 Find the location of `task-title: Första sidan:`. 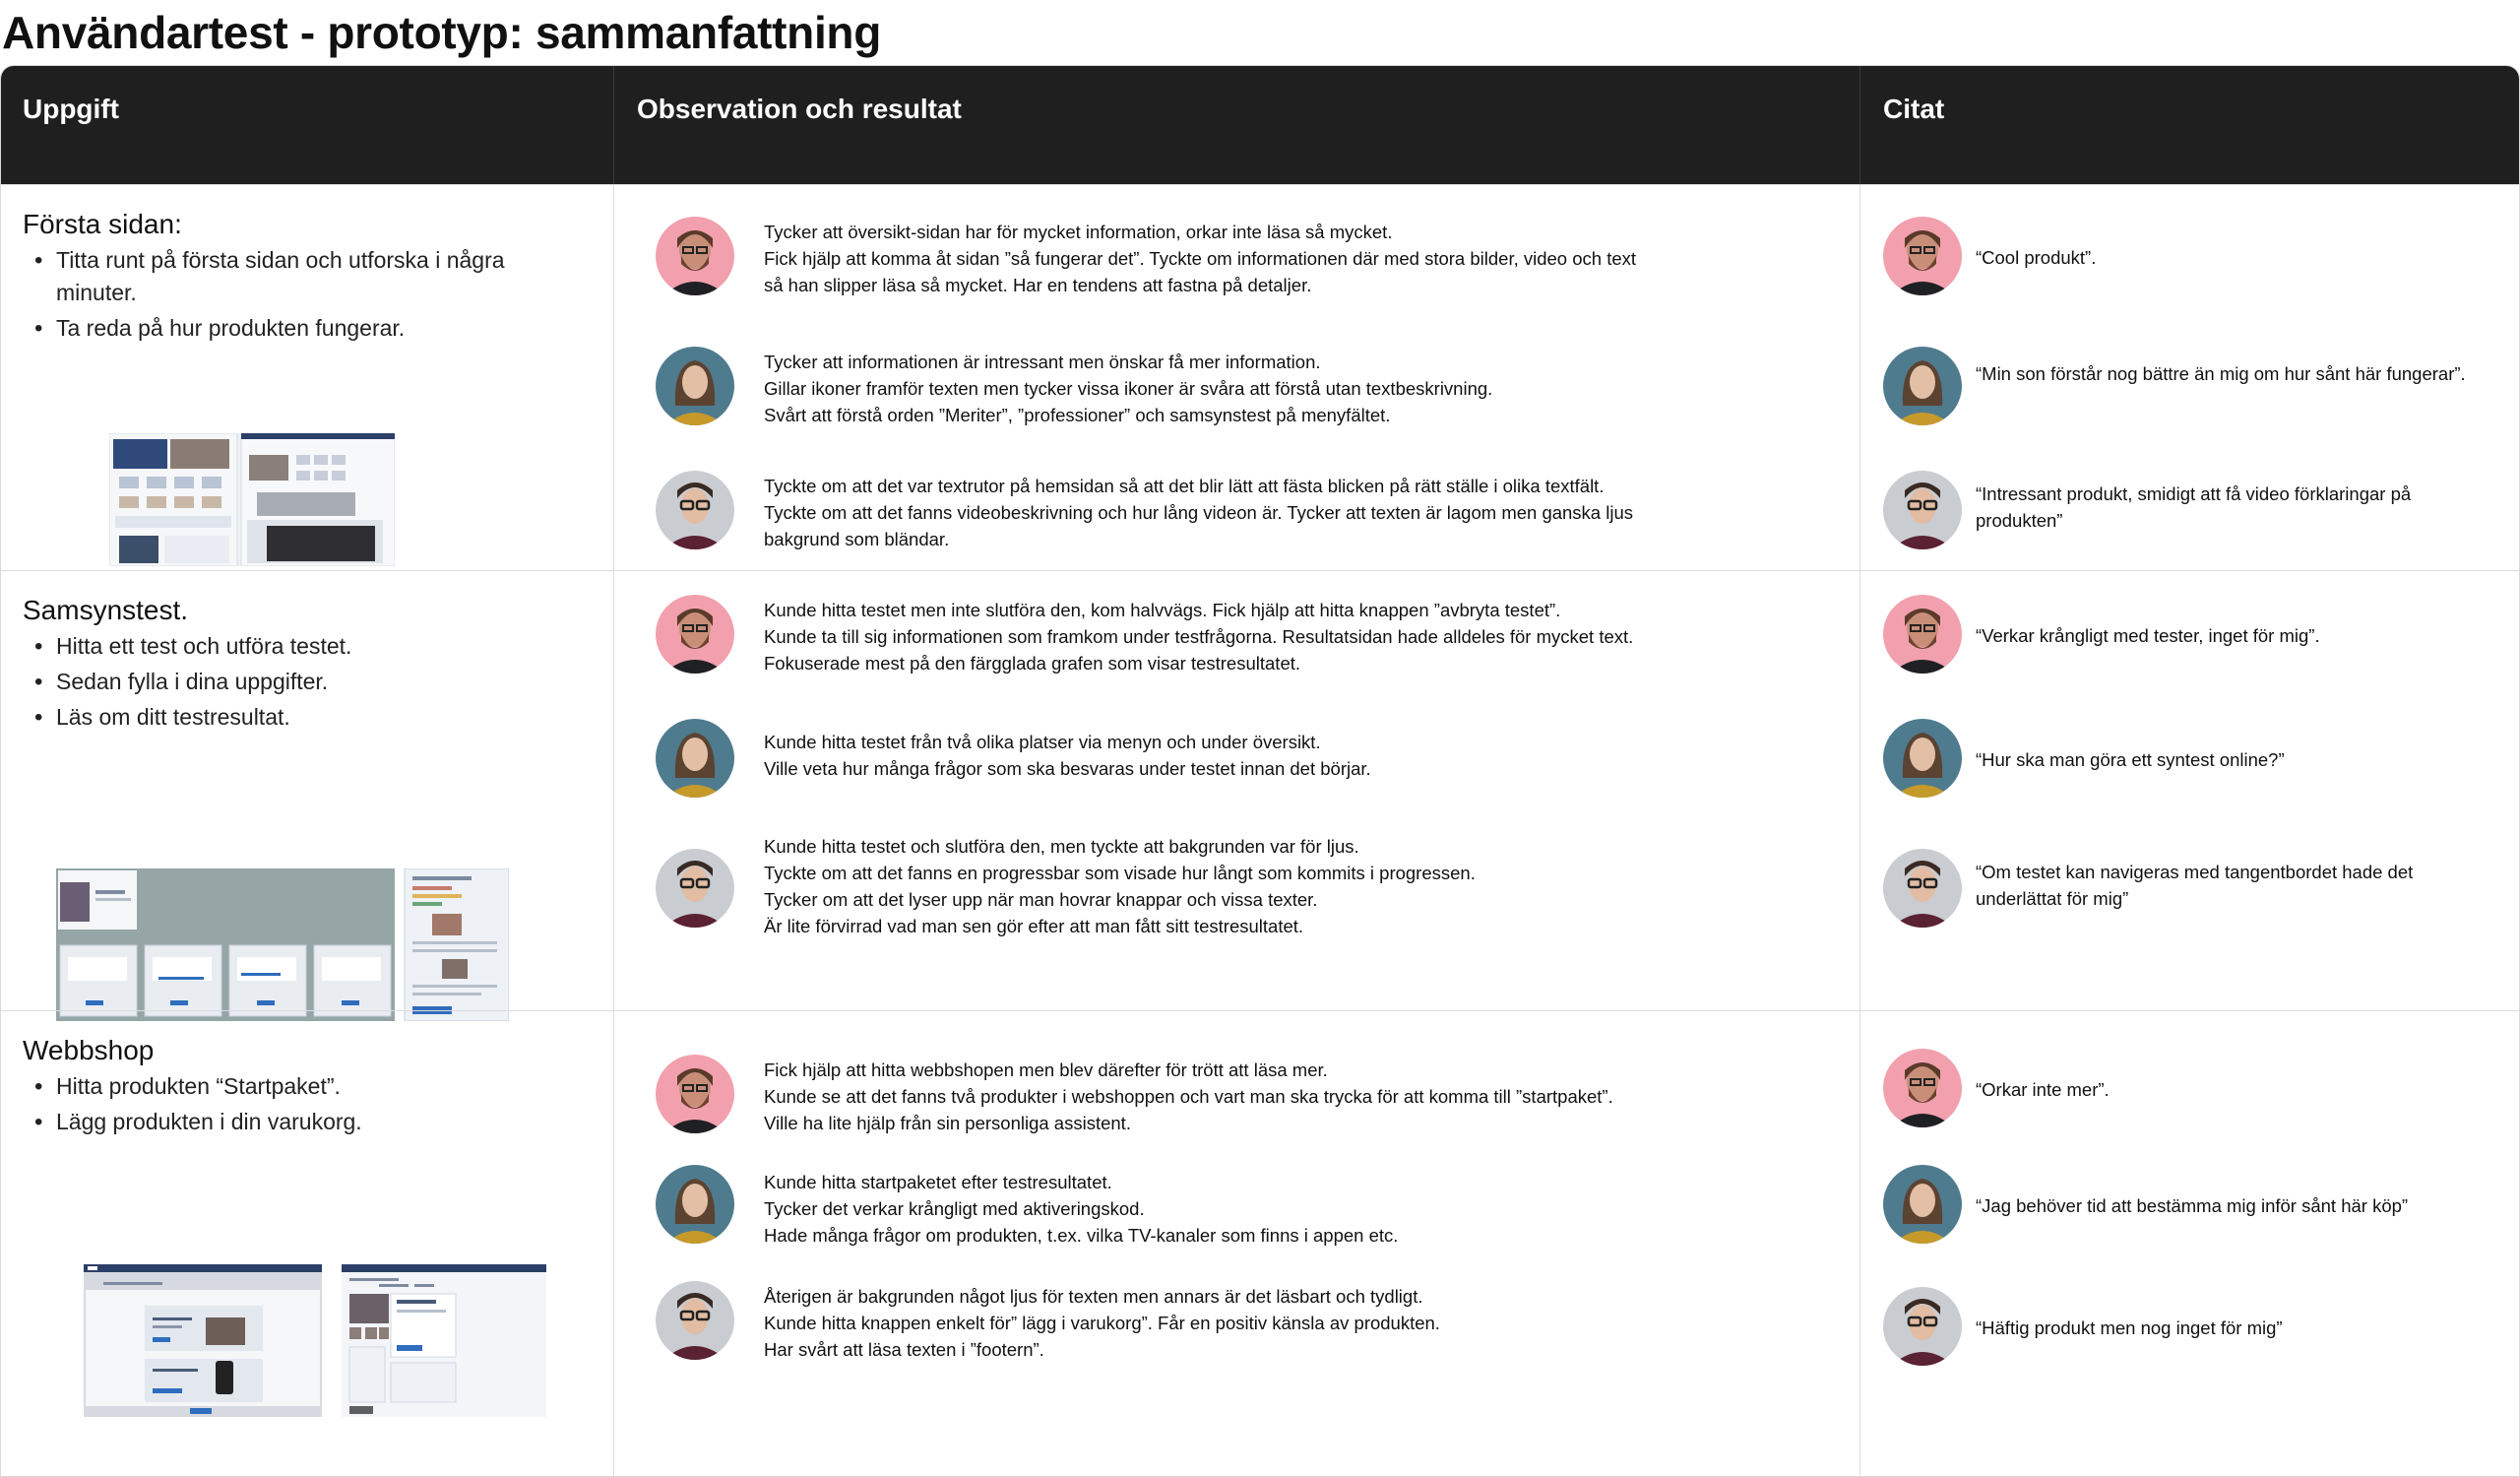

task-title: Första sidan: is located at coordinates (102, 224).